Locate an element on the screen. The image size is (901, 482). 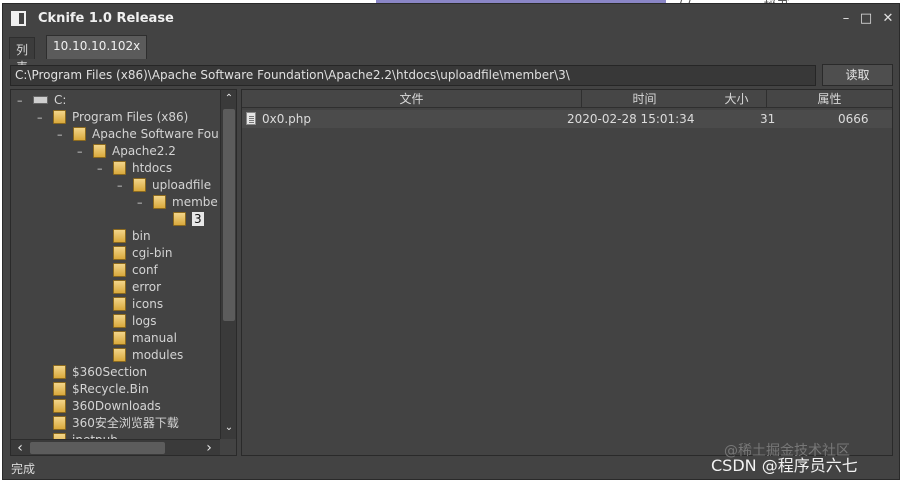
tree-item-label: 3 is located at coordinates (198, 219).